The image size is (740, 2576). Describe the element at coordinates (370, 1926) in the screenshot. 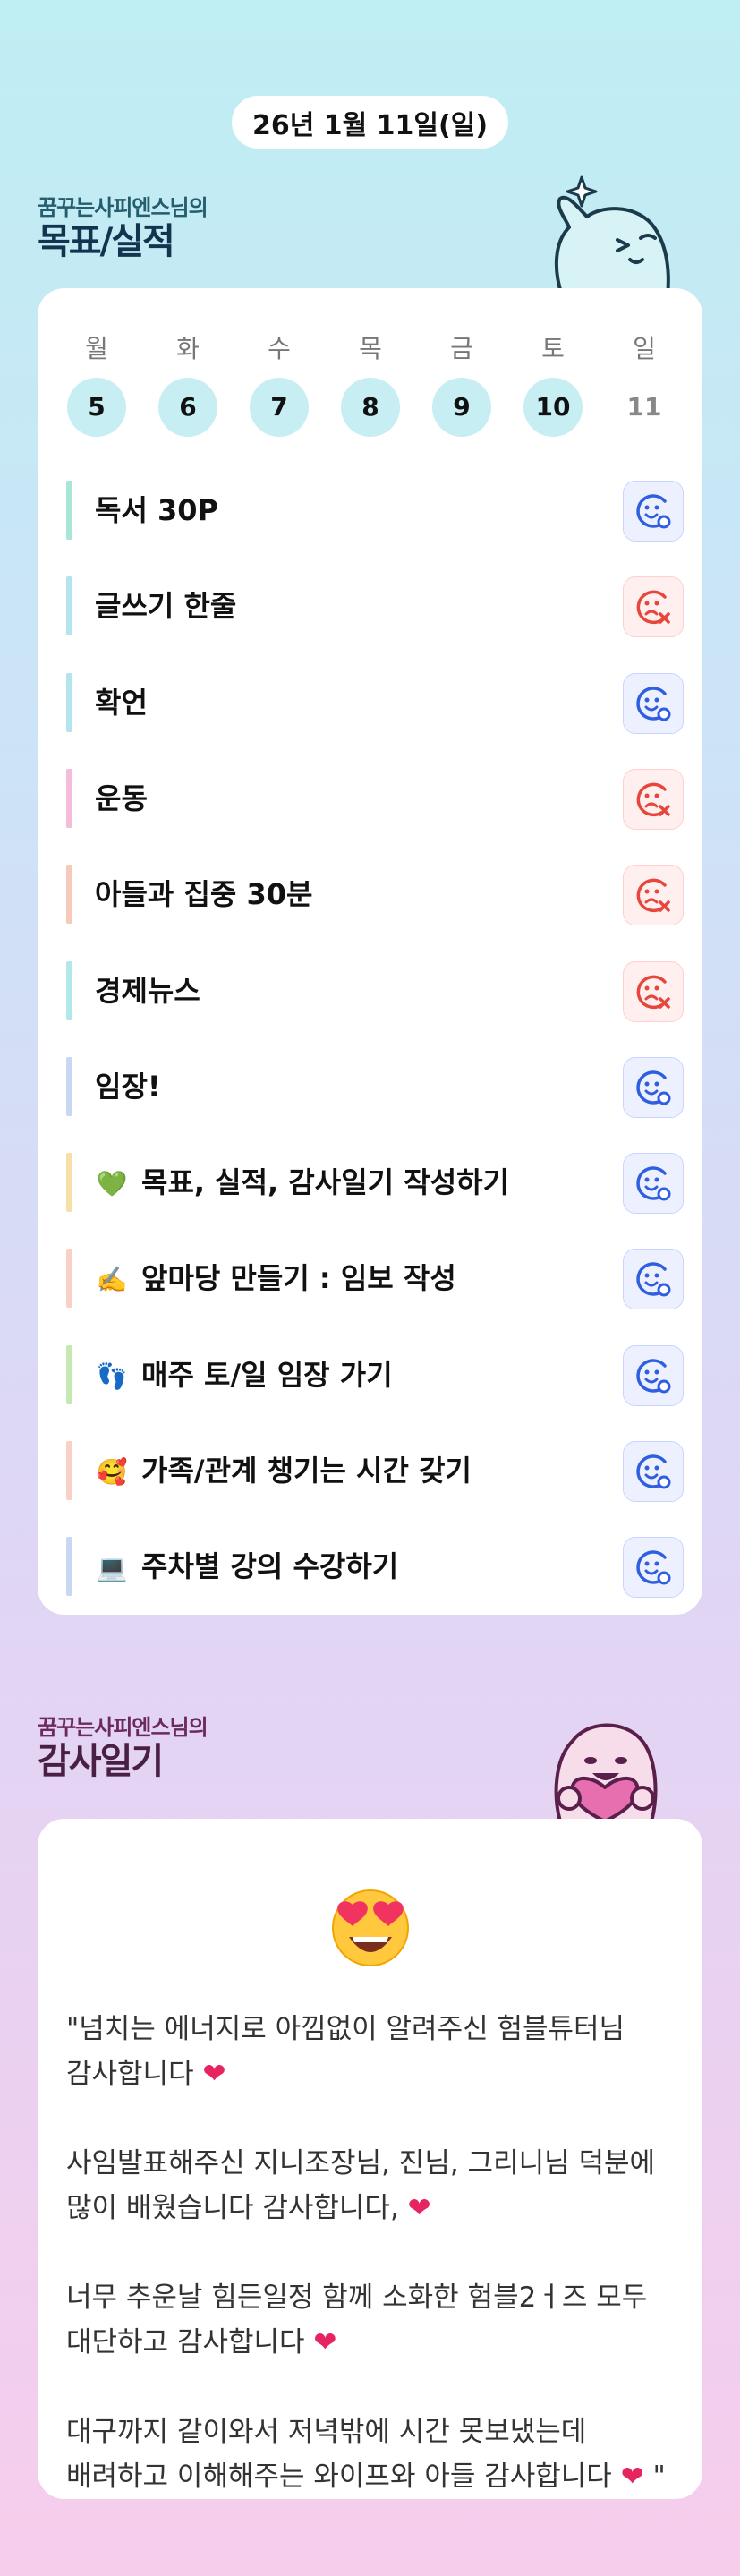

I see `heart-eyes-emoji-icon` at that location.